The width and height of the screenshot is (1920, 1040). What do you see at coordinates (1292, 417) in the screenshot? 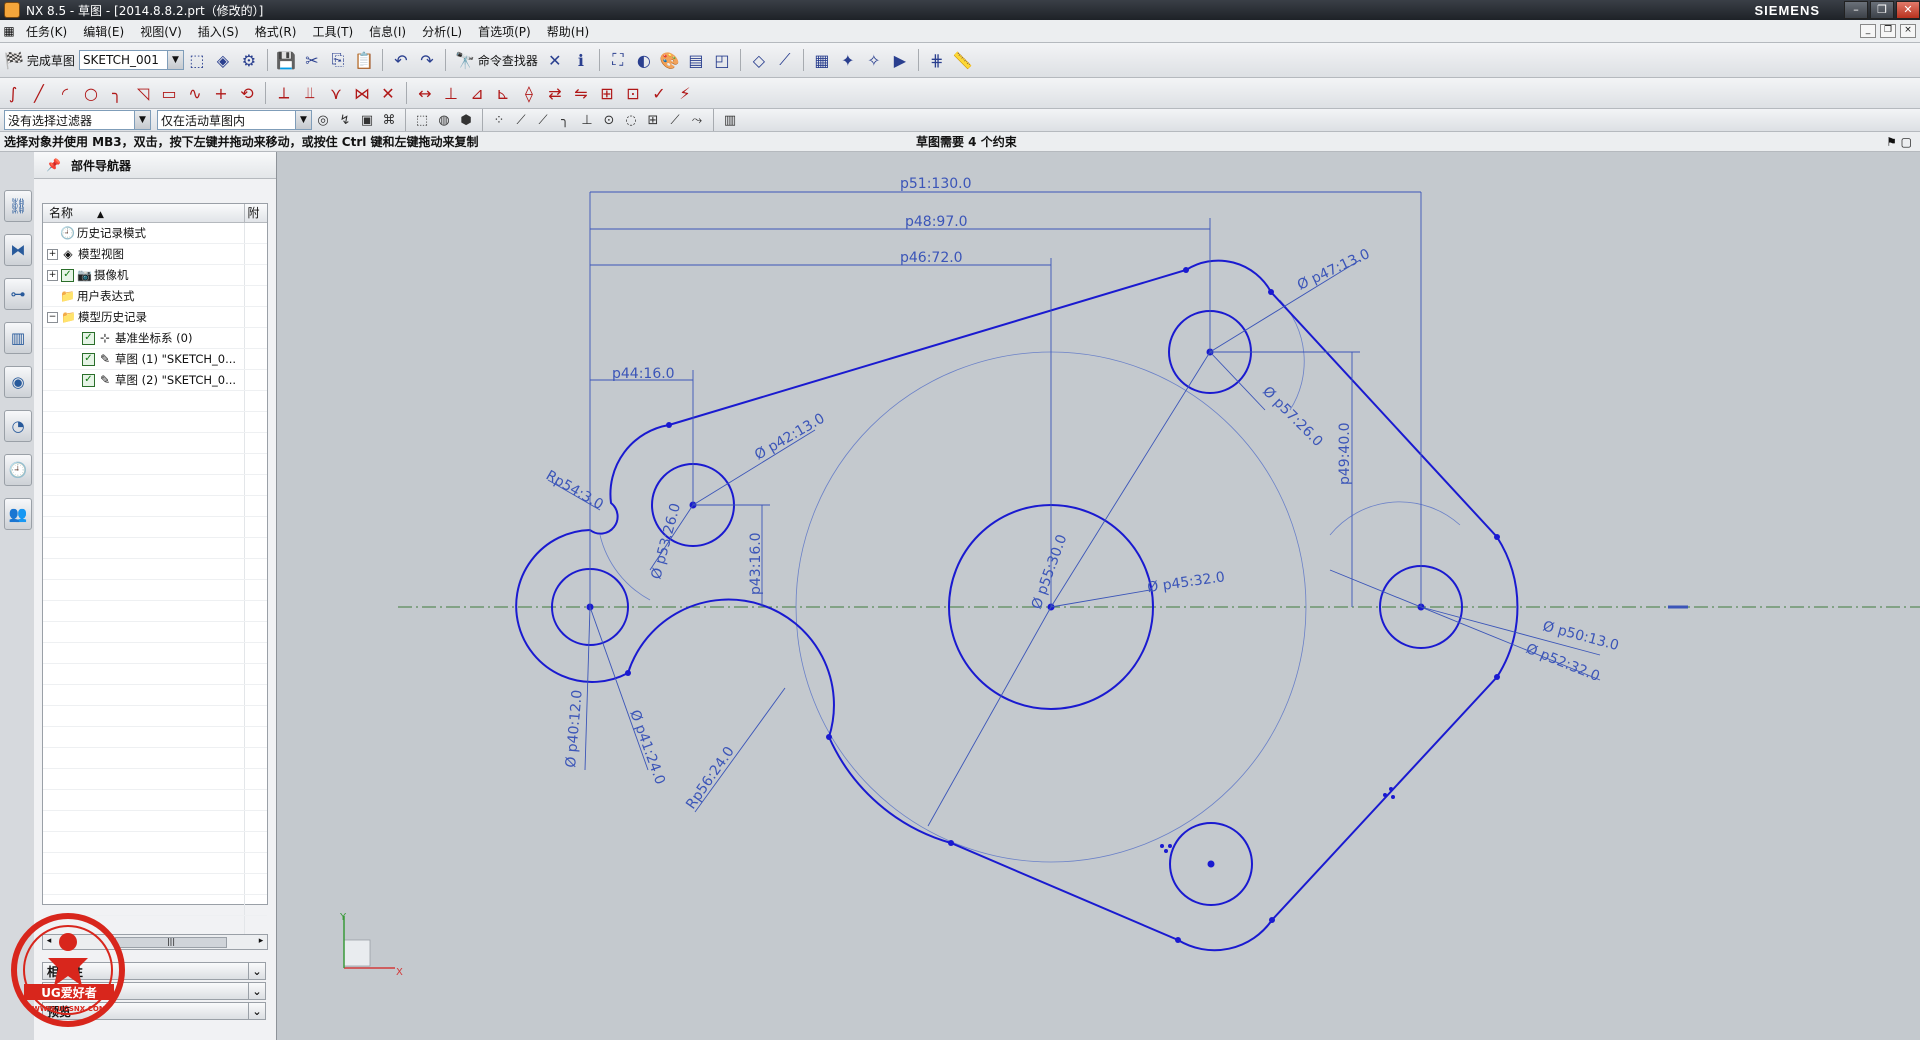
I see `dim-p57: Ø p57:26.0` at bounding box center [1292, 417].